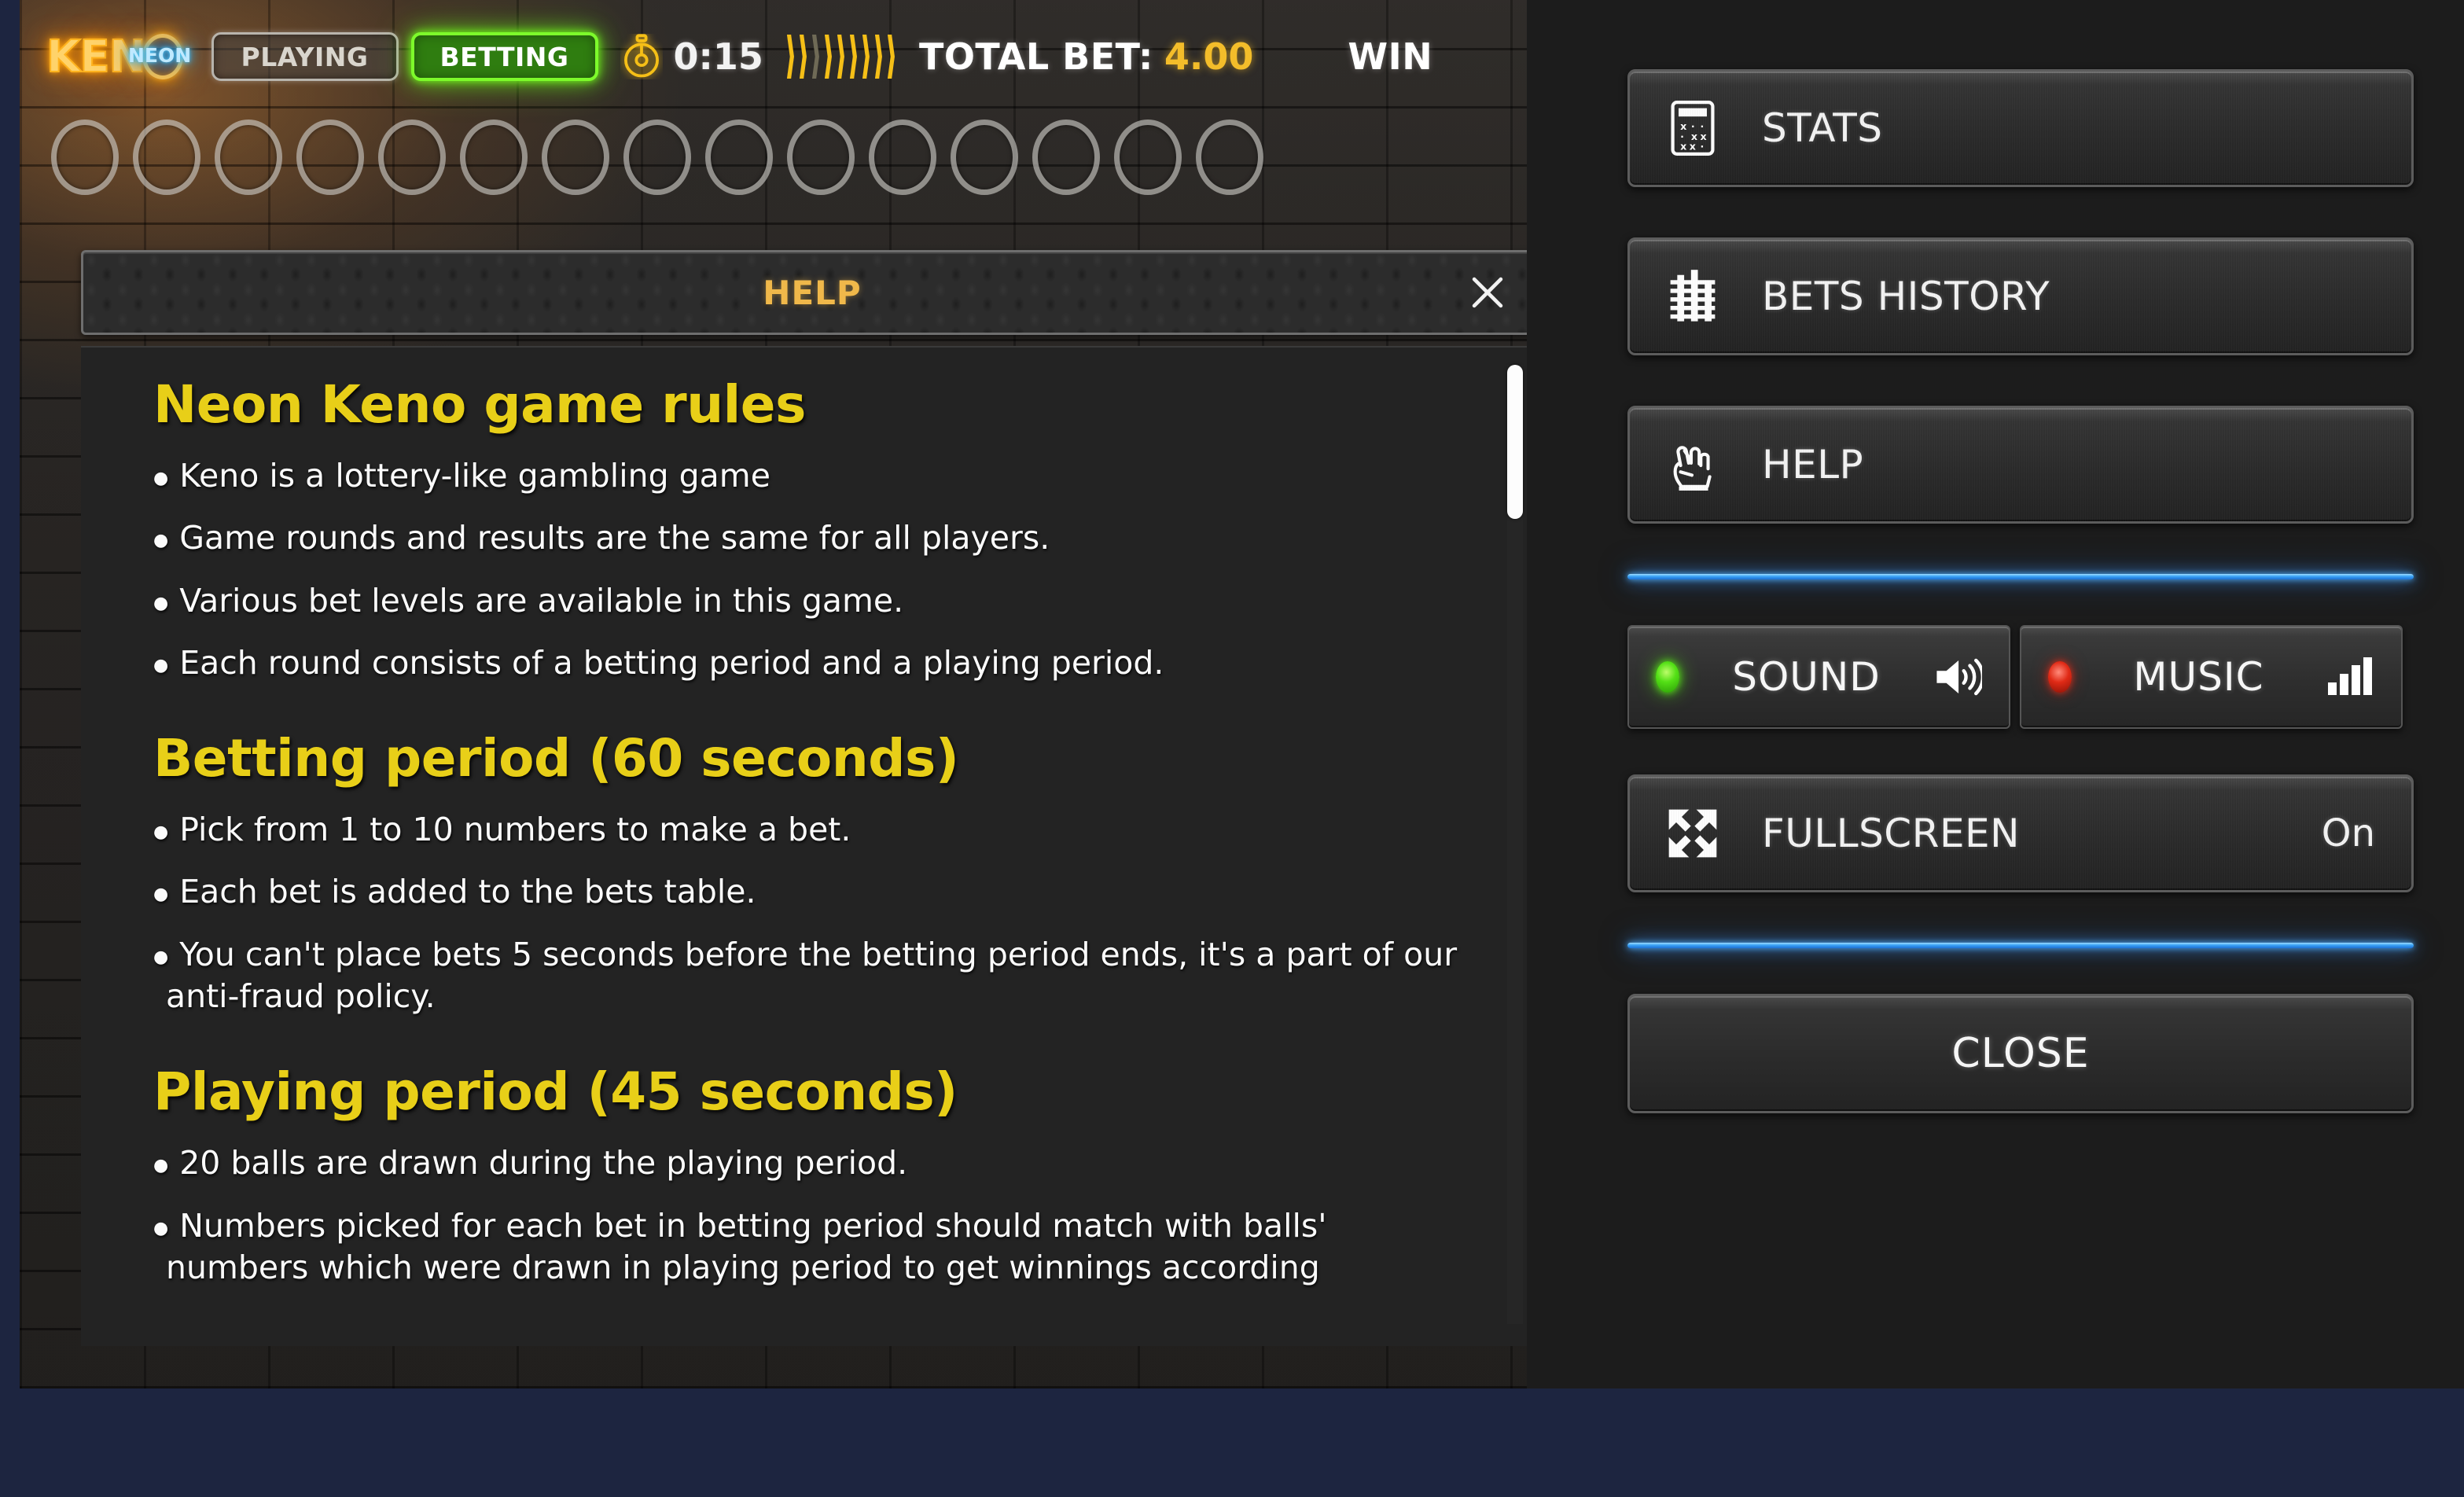  What do you see at coordinates (1515, 442) in the screenshot?
I see `help-scrollbar-thumb` at bounding box center [1515, 442].